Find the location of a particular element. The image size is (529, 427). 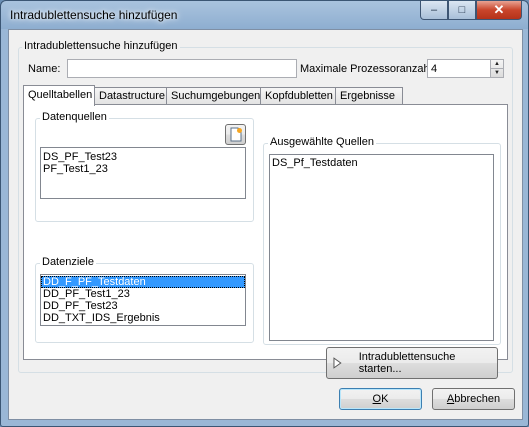

list-item: DD_PF_Test1_23 is located at coordinates (143, 294).